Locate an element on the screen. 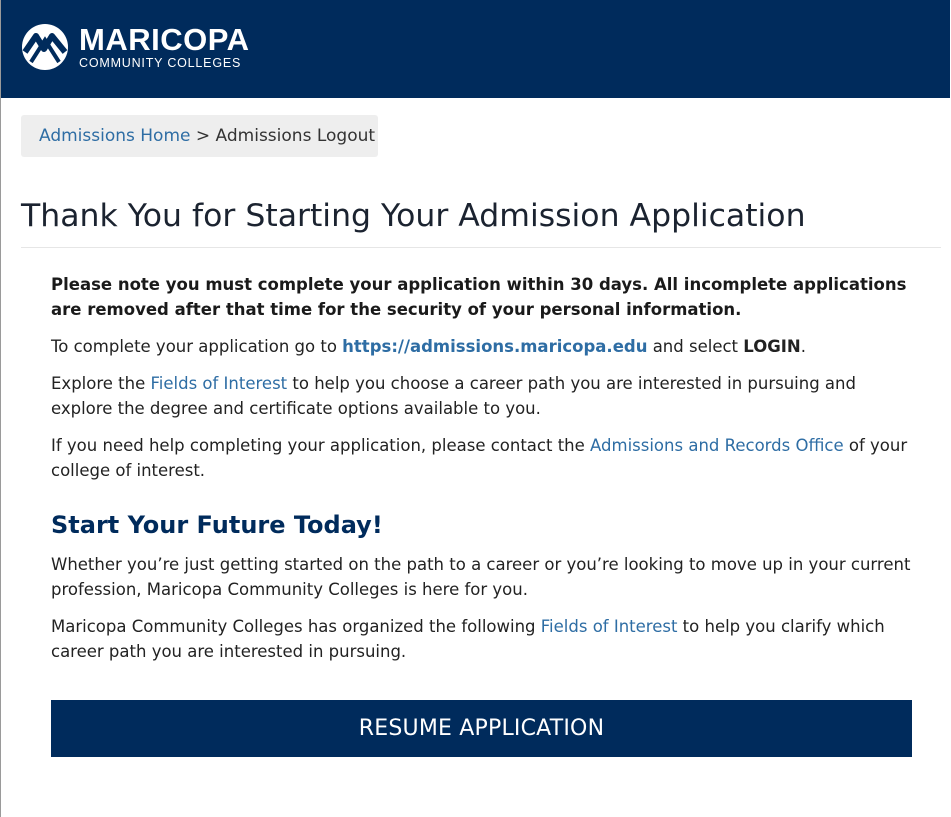 The width and height of the screenshot is (951, 817). logo-subtitle: COMMUNITY COLLEGES is located at coordinates (160, 62).